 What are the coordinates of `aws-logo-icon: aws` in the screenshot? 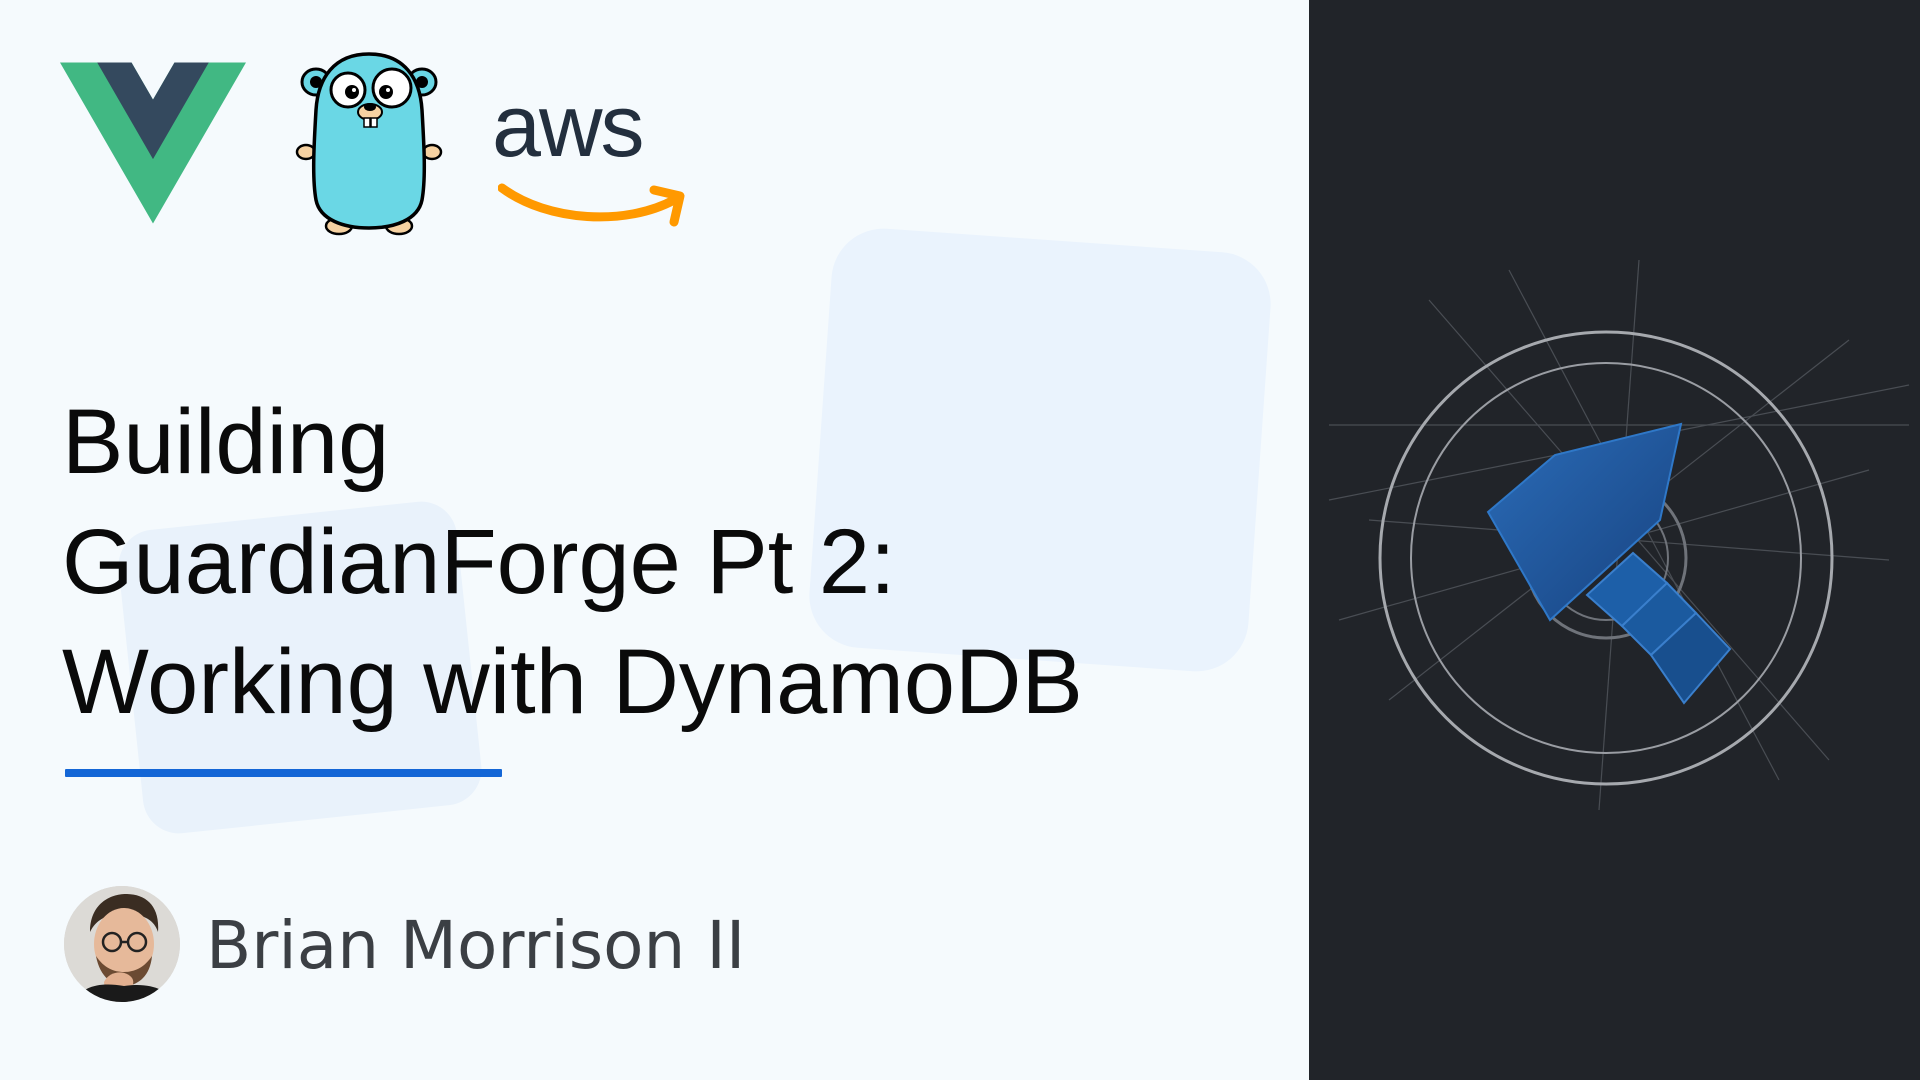 It's located at (617, 151).